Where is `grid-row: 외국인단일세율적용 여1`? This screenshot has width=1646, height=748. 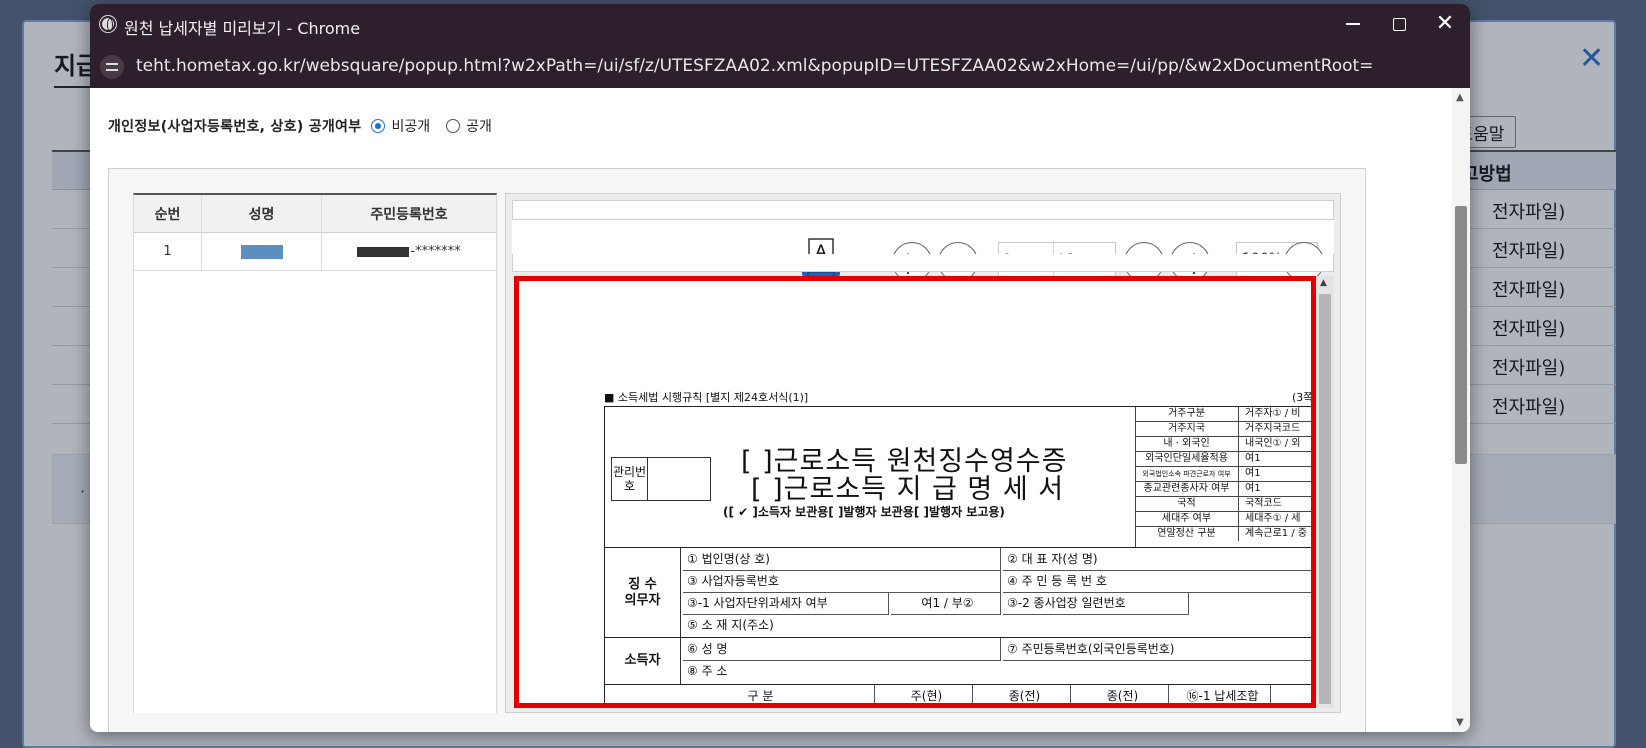 grid-row: 외국인단일세율적용 여1 is located at coordinates (1223, 459).